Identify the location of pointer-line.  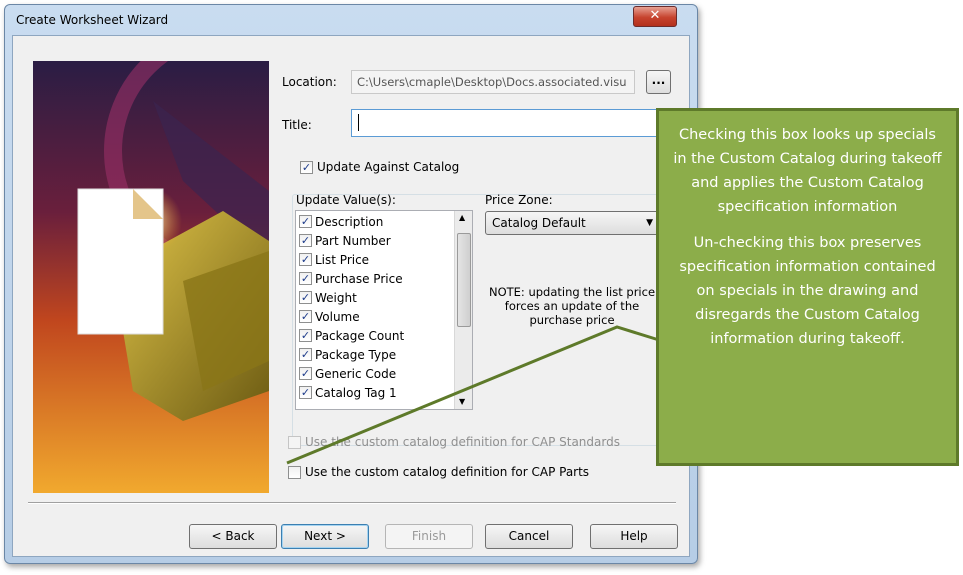
(473, 395).